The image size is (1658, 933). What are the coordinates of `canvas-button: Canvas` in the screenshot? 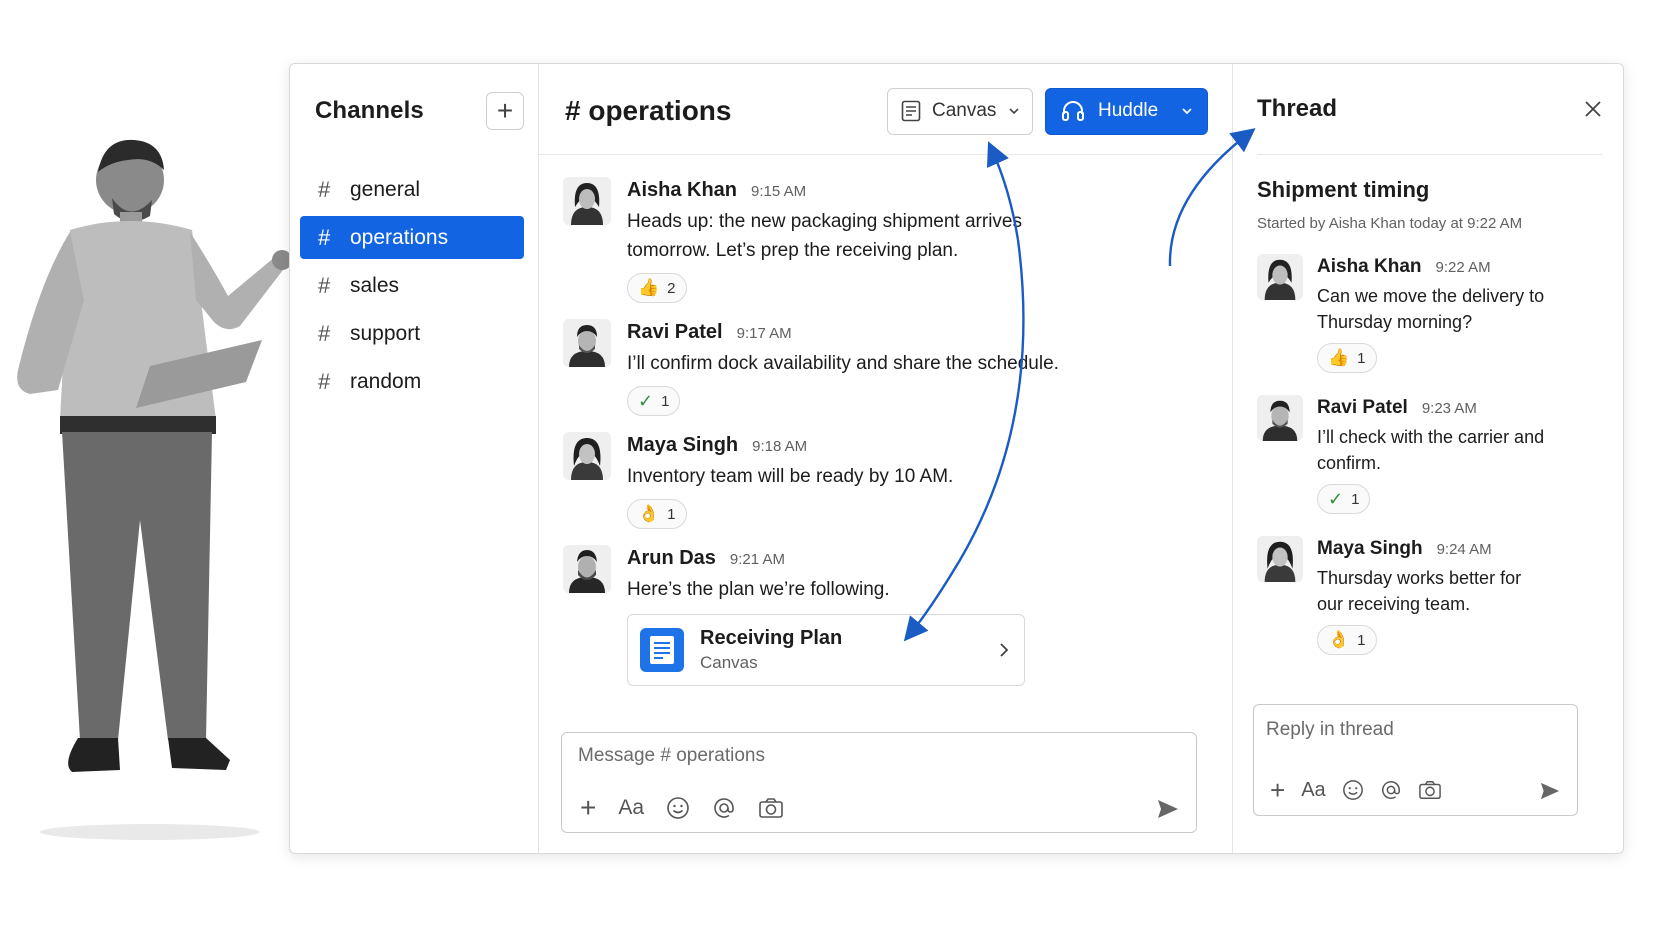 It's located at (960, 111).